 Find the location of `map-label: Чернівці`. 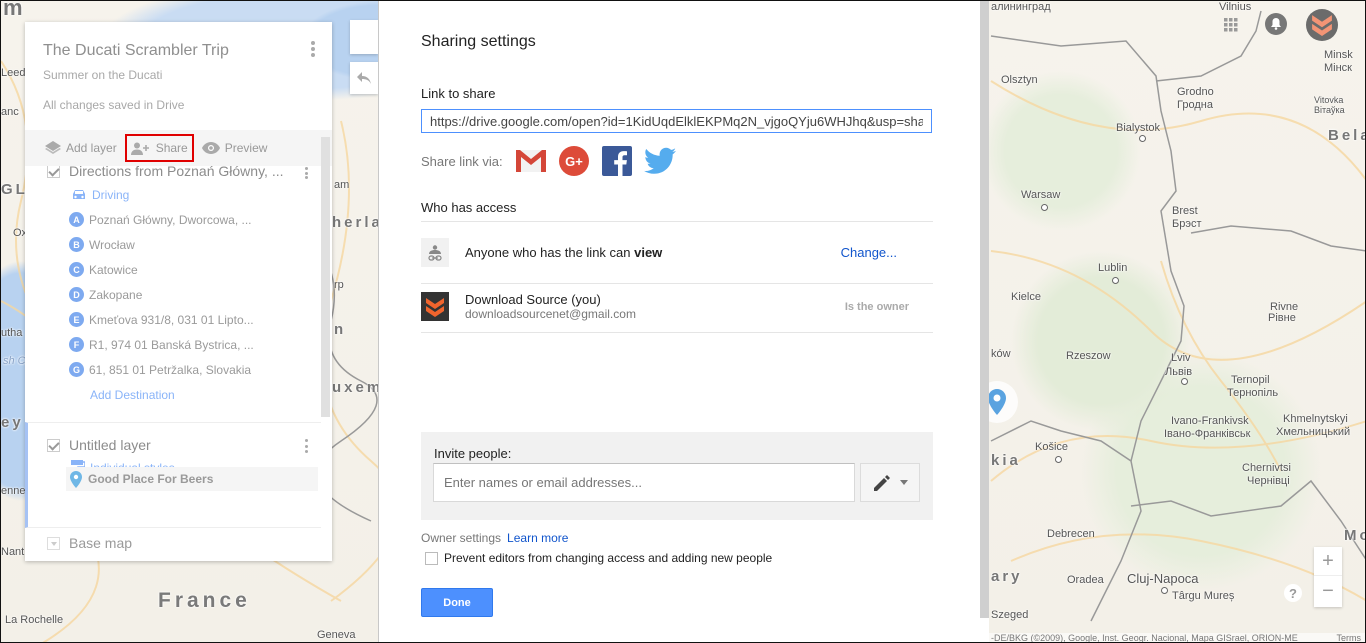

map-label: Чернівці is located at coordinates (1268, 481).